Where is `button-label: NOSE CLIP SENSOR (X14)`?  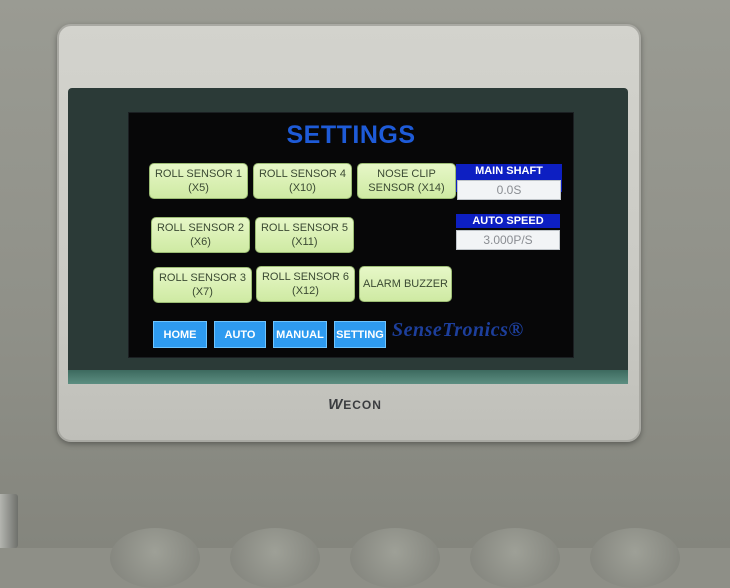
button-label: NOSE CLIP SENSOR (X14) is located at coordinates (406, 181).